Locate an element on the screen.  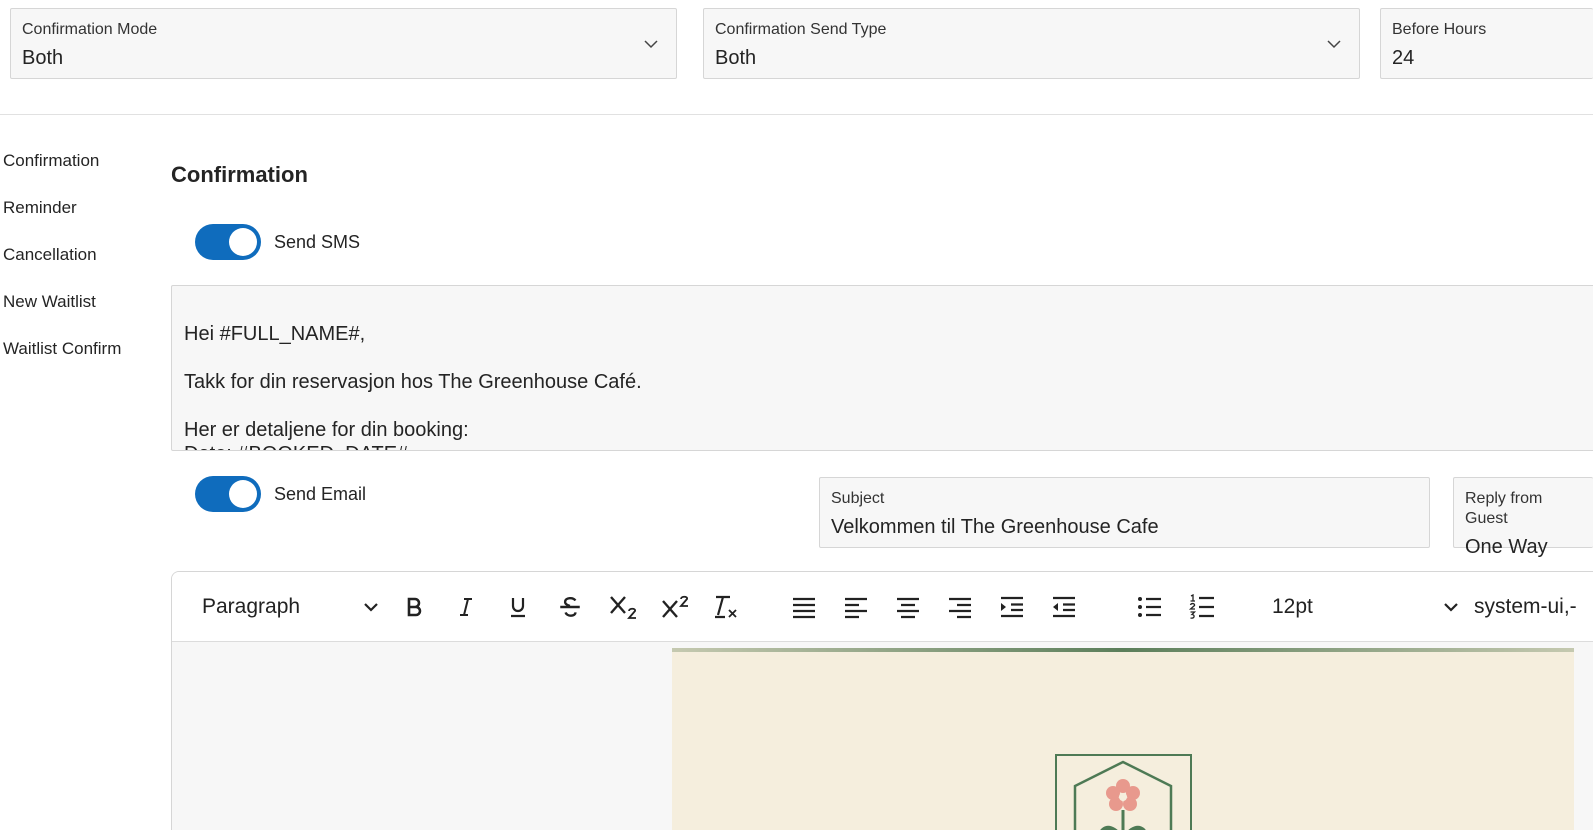
sidebar-item-confirmation: Confirmation is located at coordinates (62, 171).